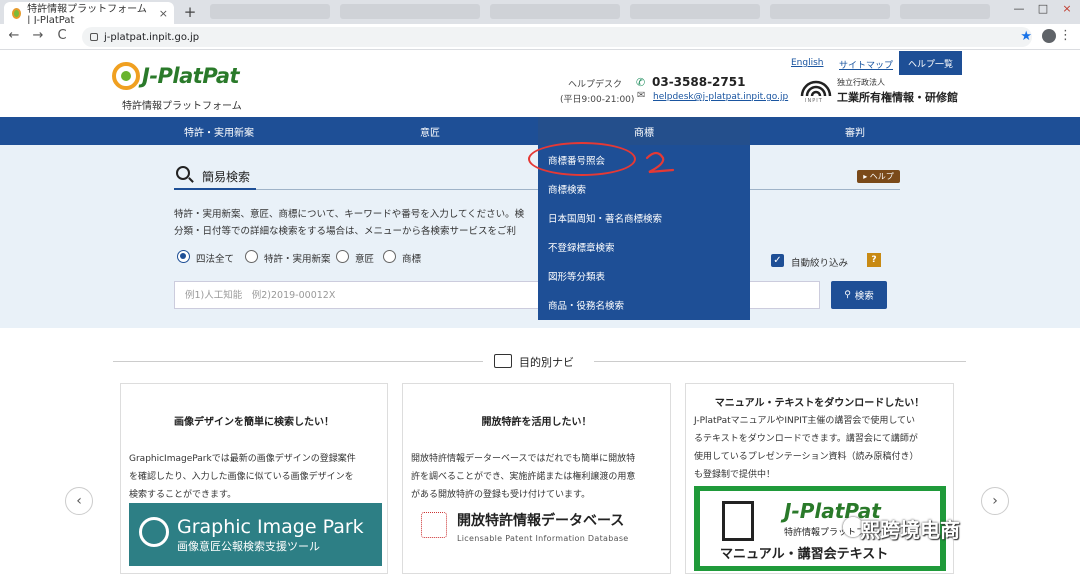  I want to click on graphic-image-park-banner: Graphic Image Park 画像意匠公報検索支援ツール, so click(255, 534).